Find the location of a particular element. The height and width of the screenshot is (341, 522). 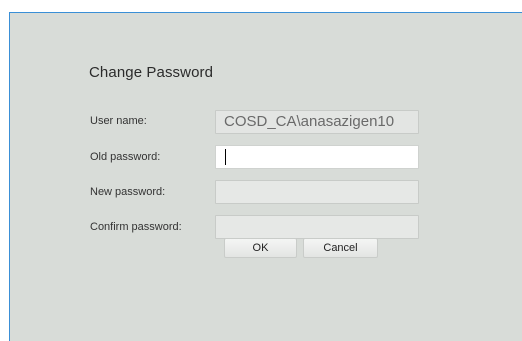

text-caret is located at coordinates (225, 157).